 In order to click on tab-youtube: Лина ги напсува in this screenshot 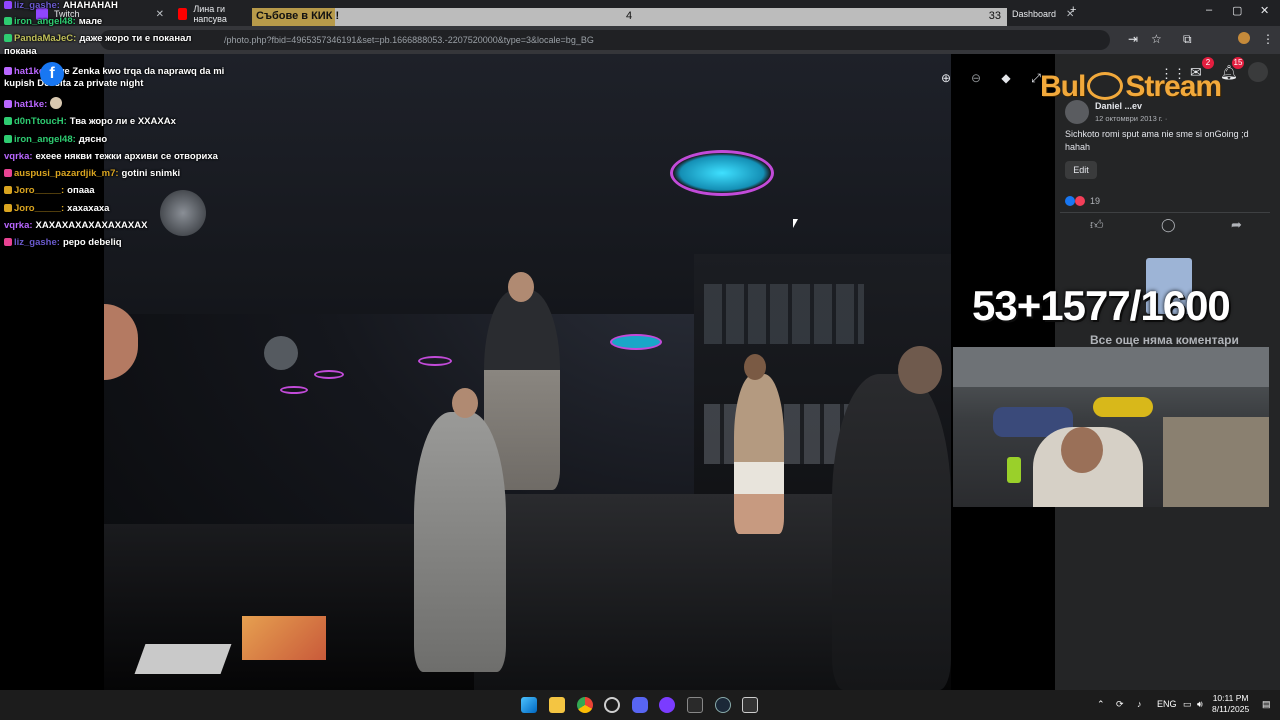, I will do `click(212, 14)`.